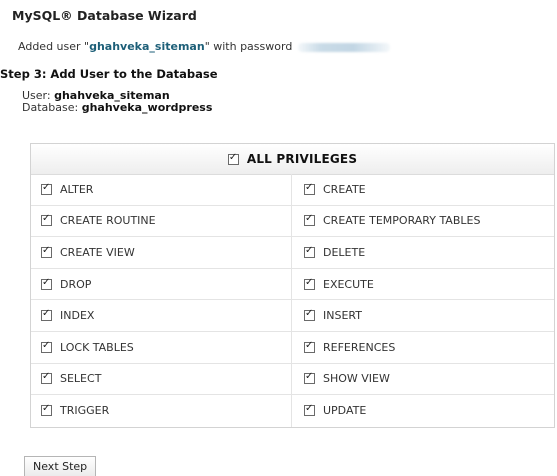 Image resolution: width=557 pixels, height=476 pixels. I want to click on privilege-cell: INDEX, so click(161, 315).